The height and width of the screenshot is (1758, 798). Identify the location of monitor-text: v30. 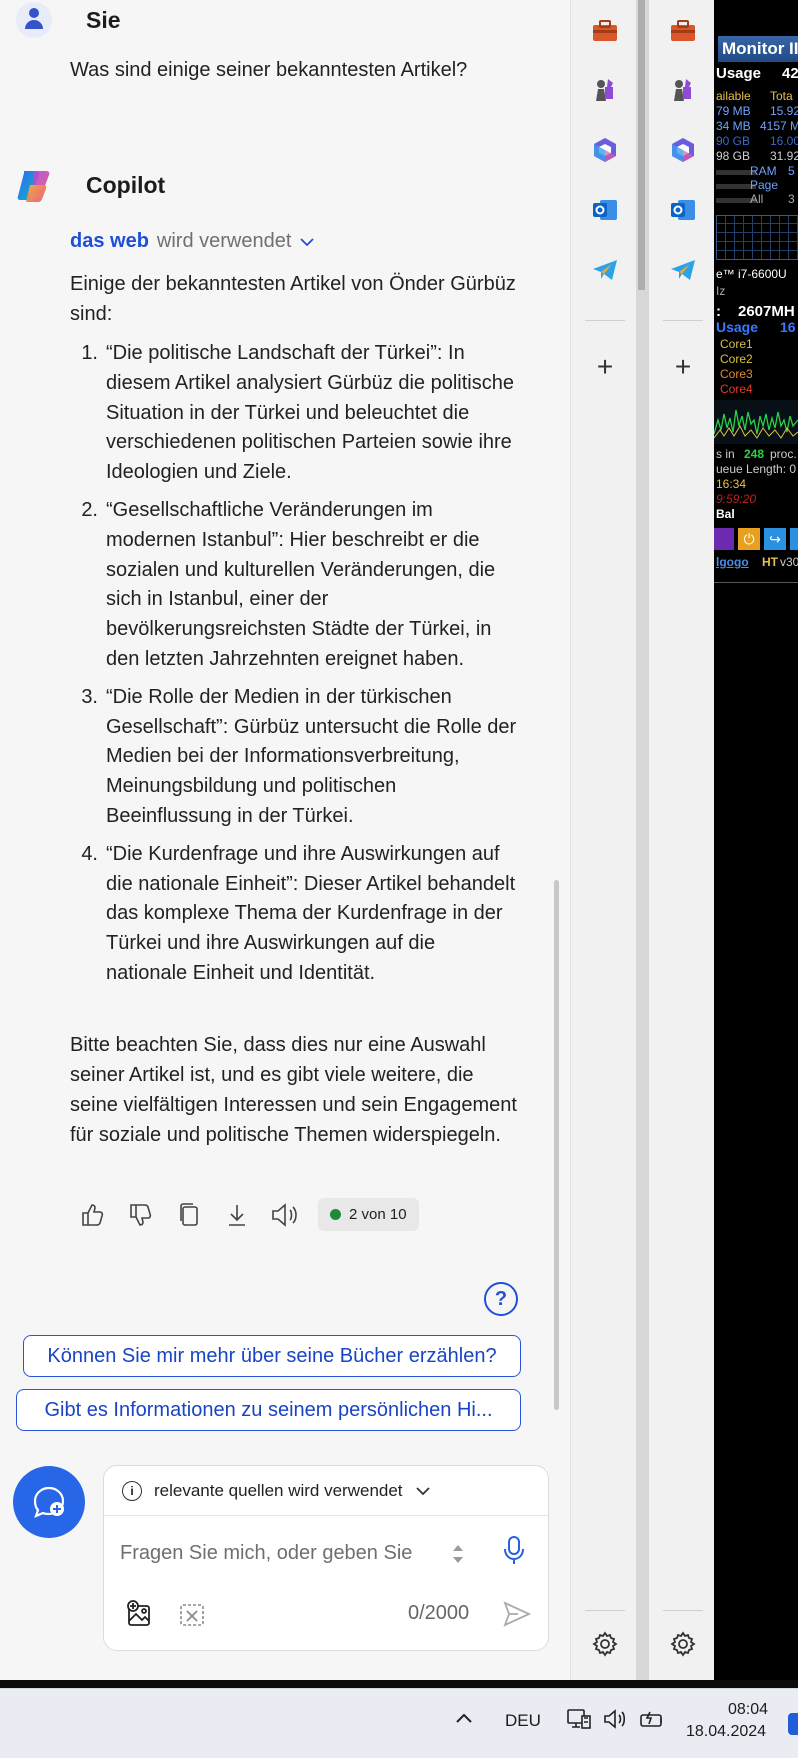
(789, 562).